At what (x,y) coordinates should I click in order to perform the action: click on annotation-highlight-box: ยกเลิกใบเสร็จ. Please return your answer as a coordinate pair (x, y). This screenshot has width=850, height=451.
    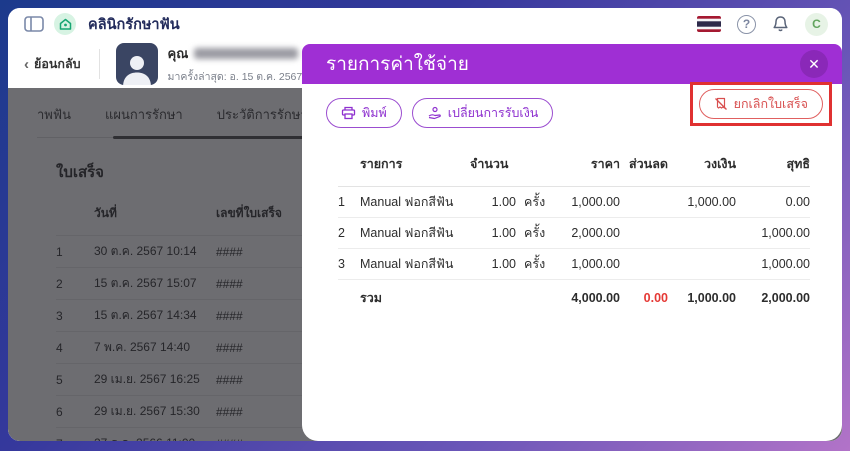
    Looking at the image, I should click on (760, 104).